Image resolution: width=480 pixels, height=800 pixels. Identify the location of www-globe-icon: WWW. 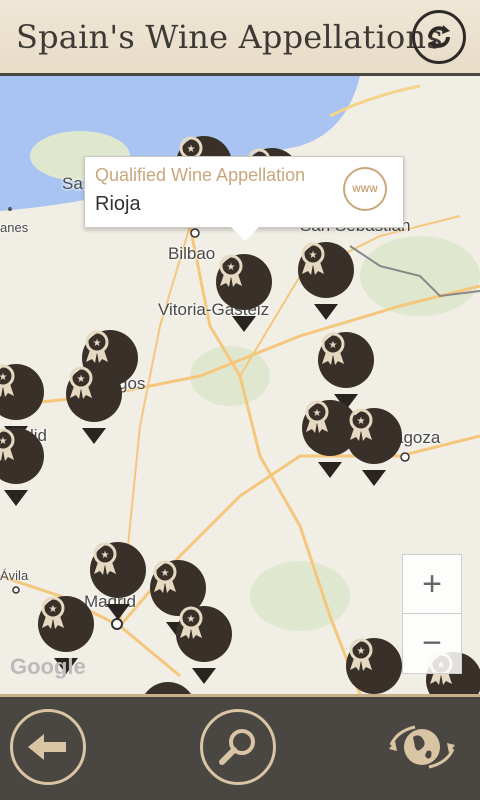
(365, 189).